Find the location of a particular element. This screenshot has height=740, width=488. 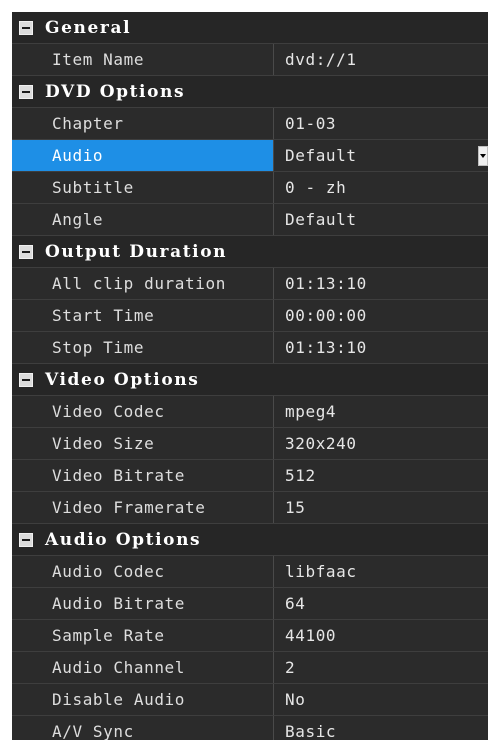

property-value-dropdown: Default is located at coordinates (381, 155).